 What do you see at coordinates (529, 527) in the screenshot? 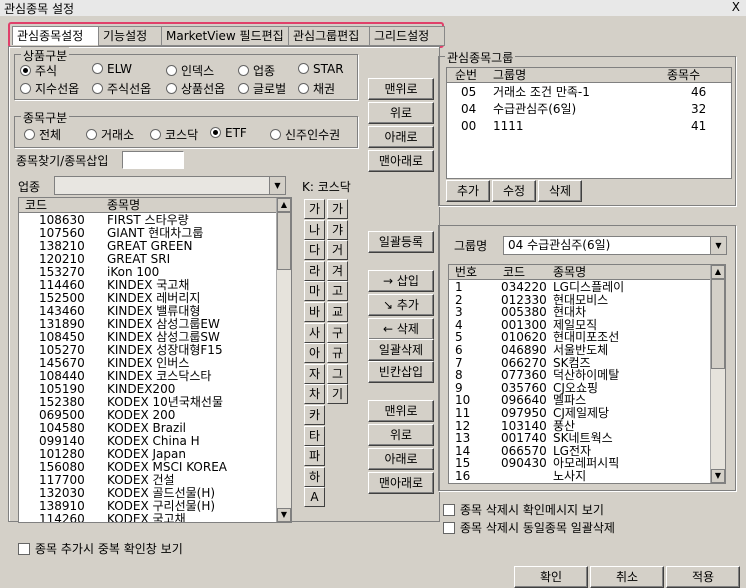
I see `delete-same-checkbox: 종목 삭제시 동일종목 일괄삭제` at bounding box center [529, 527].